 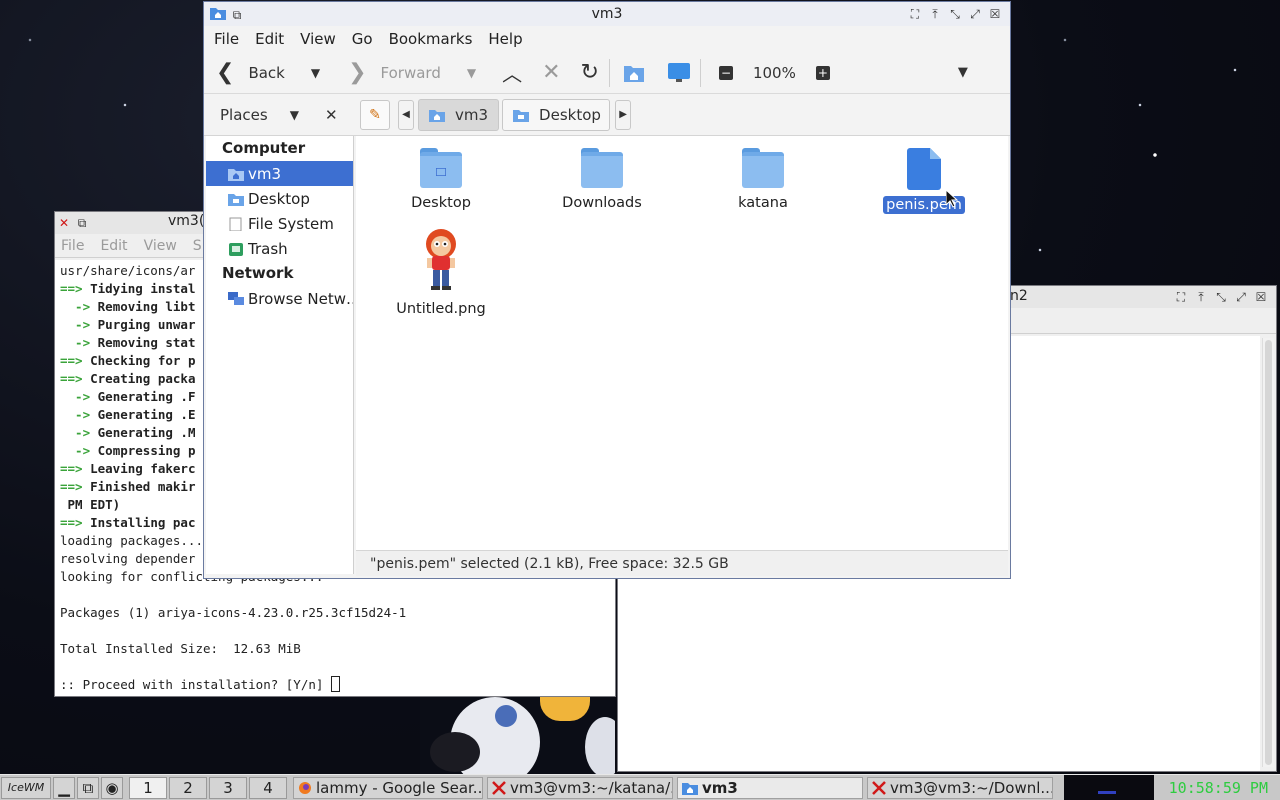 What do you see at coordinates (763, 180) in the screenshot?
I see `file-item-katana: katana` at bounding box center [763, 180].